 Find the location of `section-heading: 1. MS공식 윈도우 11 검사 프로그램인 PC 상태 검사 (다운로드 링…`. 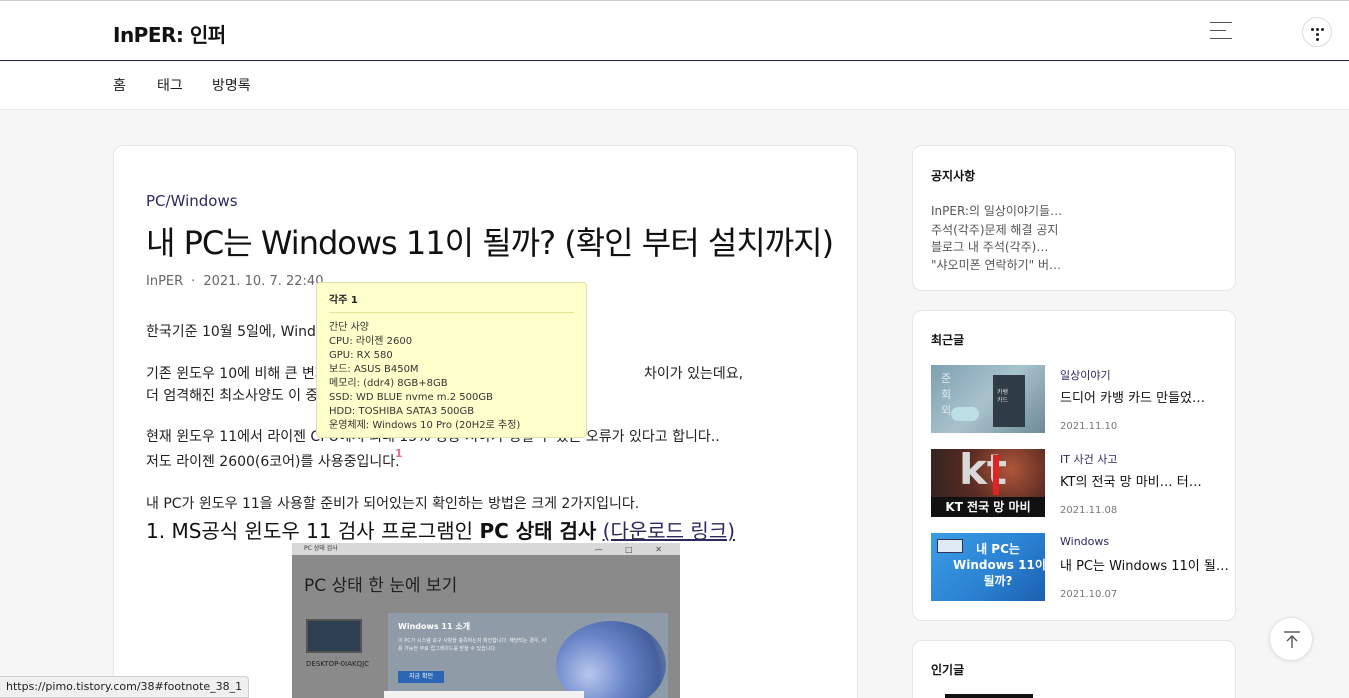

section-heading: 1. MS공식 윈도우 11 검사 프로그램인 PC 상태 검사 (다운로드 링… is located at coordinates (440, 529).